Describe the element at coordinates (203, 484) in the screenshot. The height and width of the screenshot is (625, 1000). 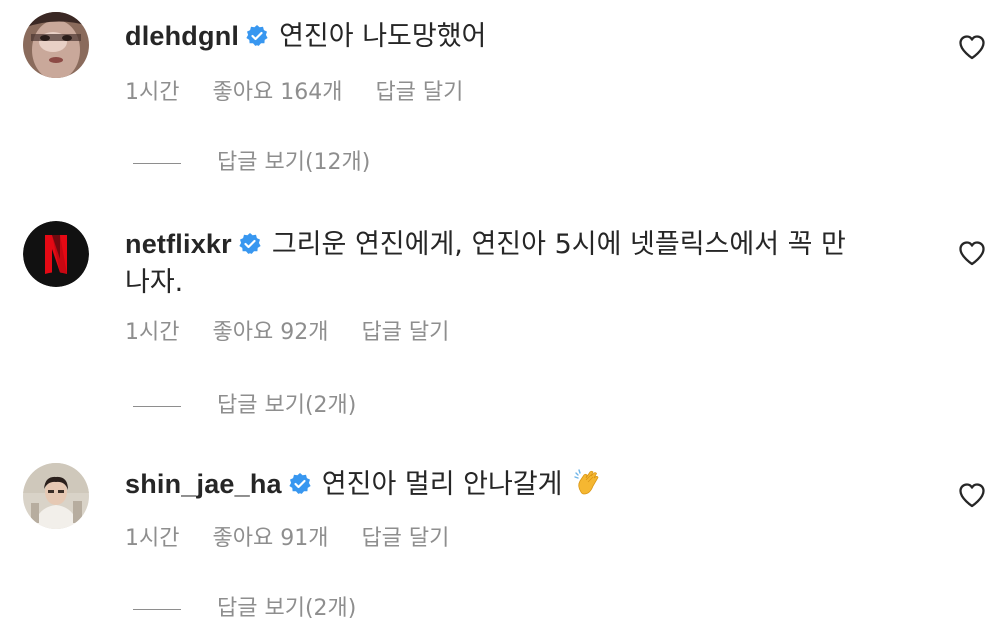
I see `username: shin_jae_ha` at that location.